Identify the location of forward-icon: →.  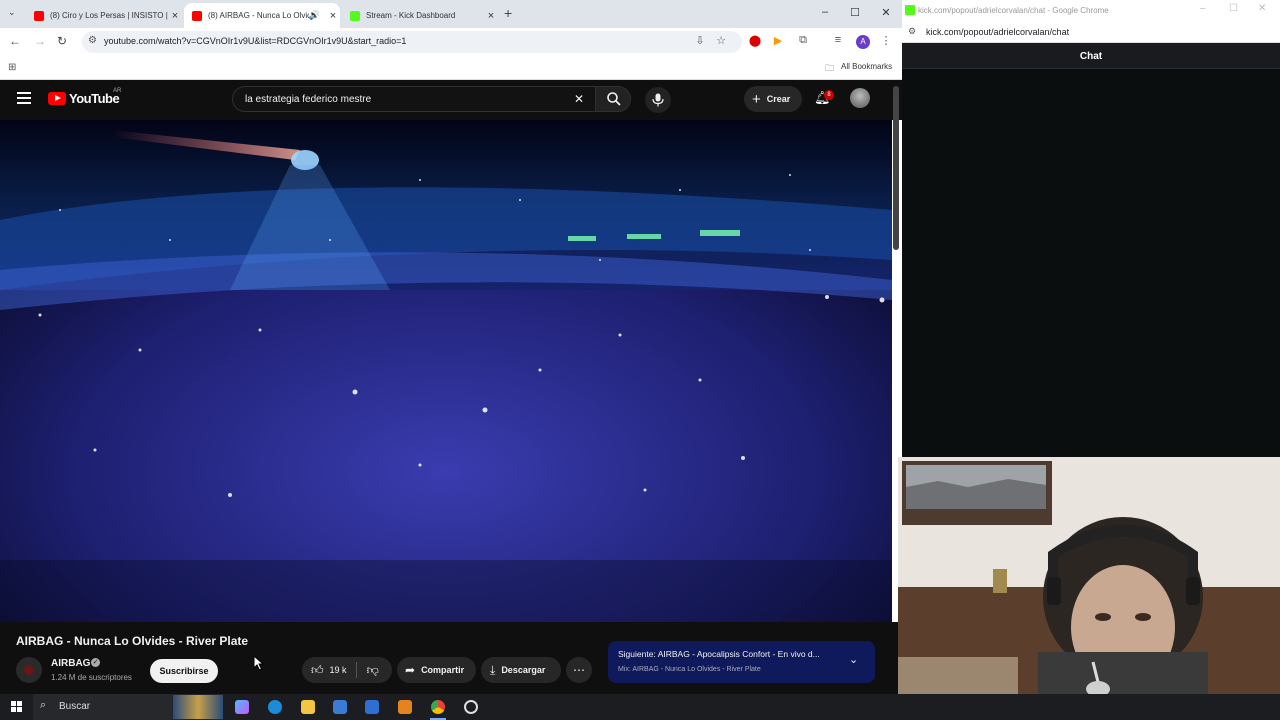
(40, 41).